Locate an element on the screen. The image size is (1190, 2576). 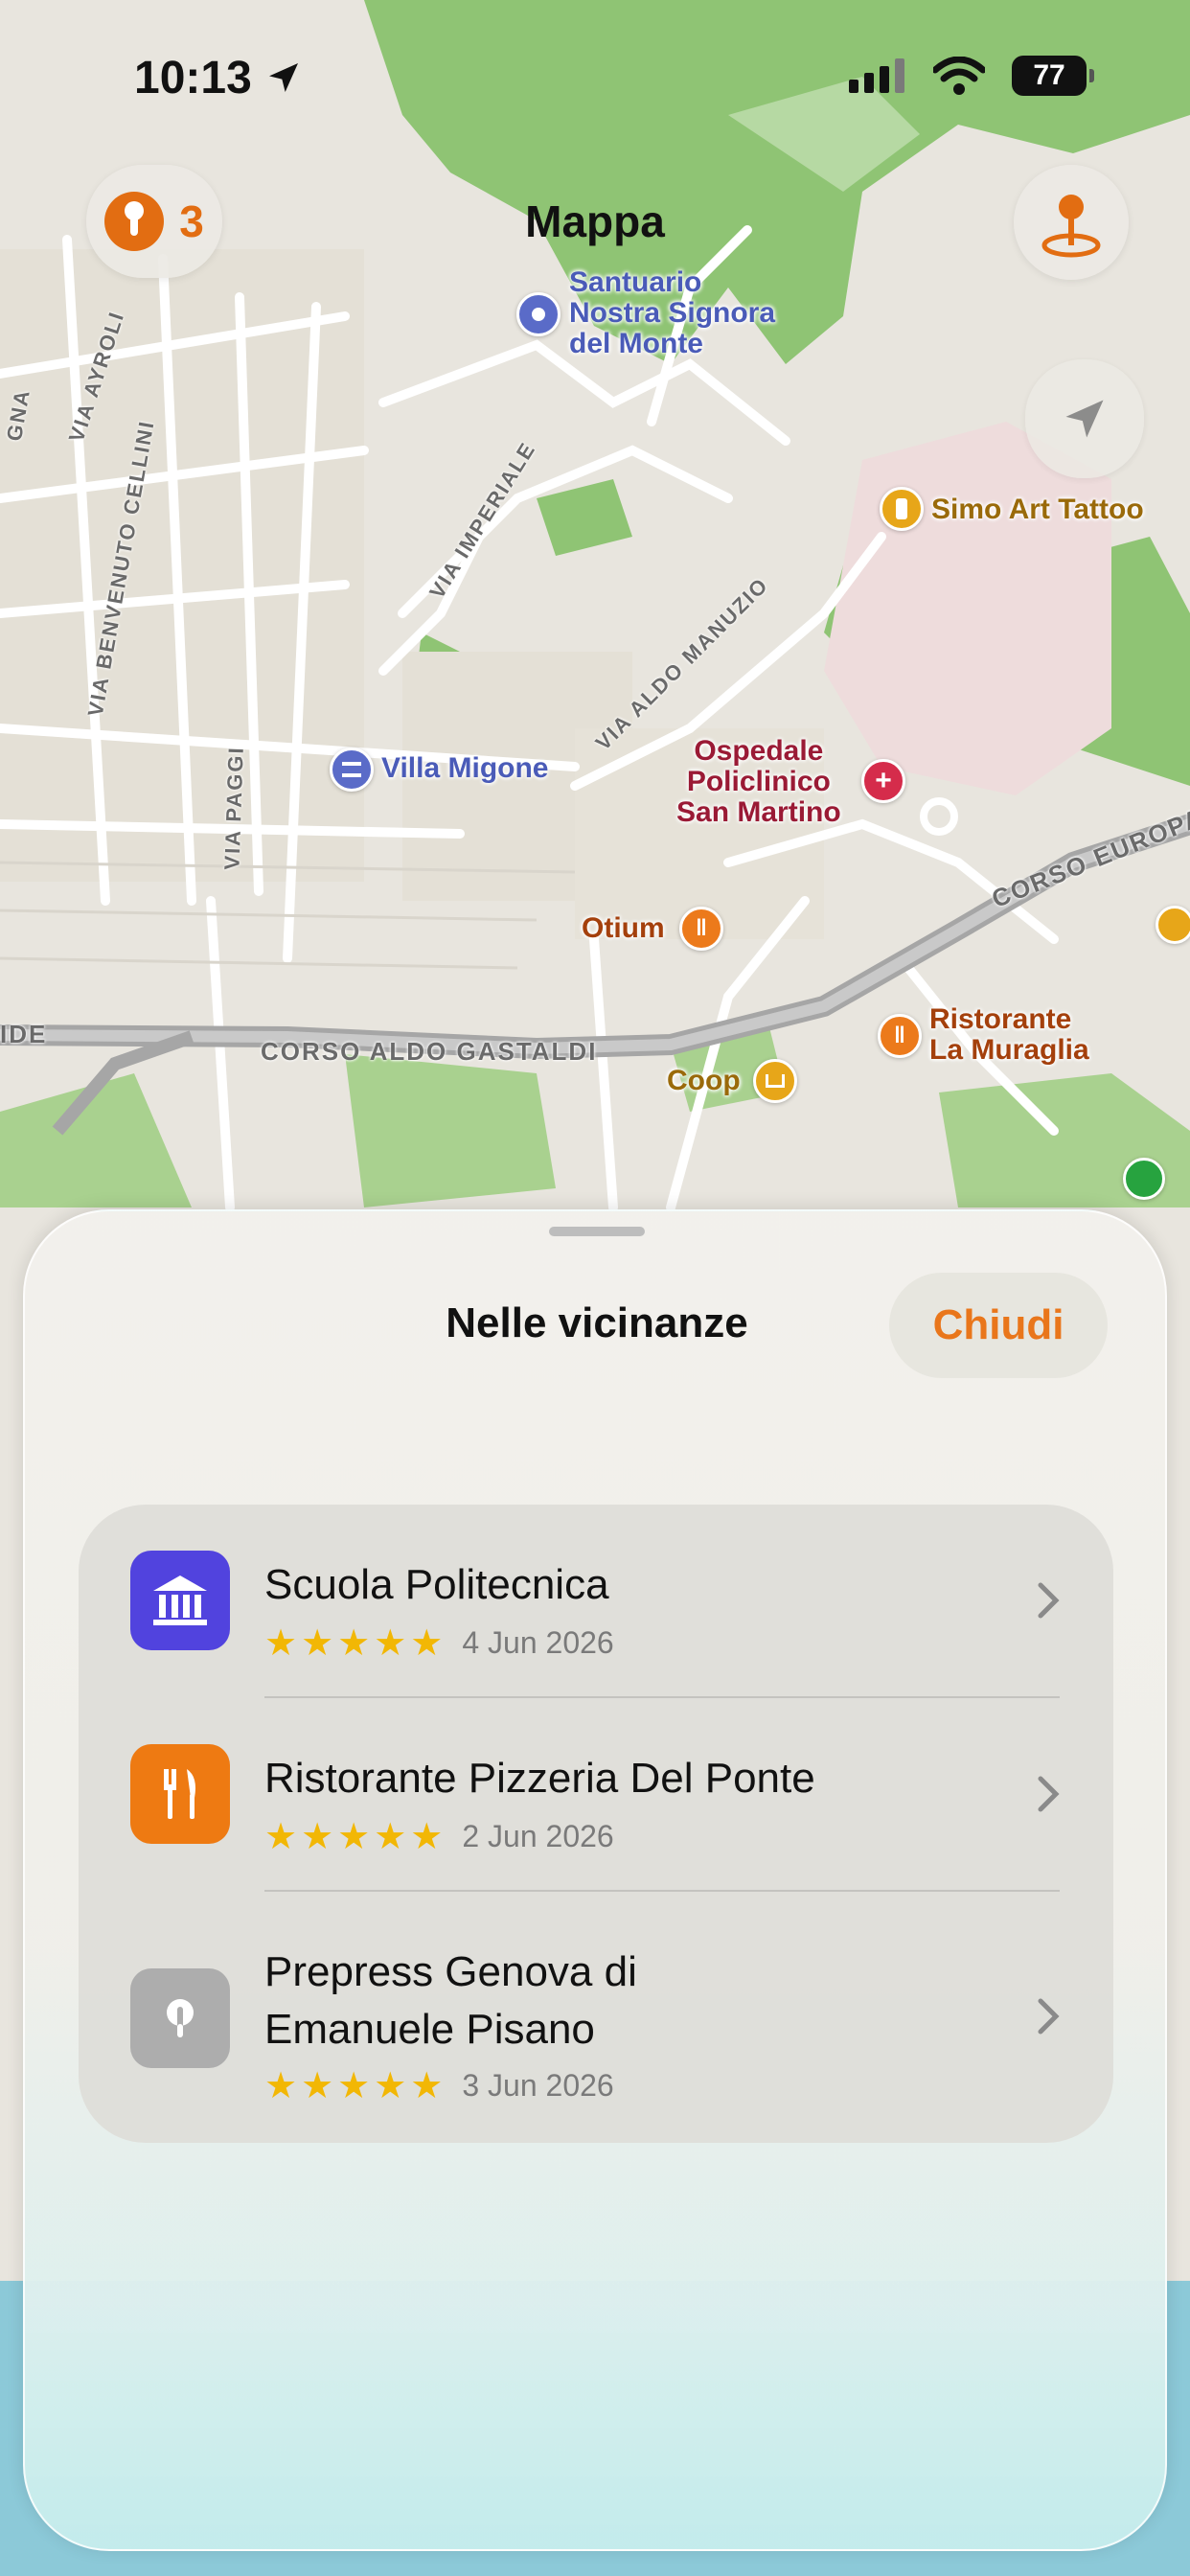
item-meta: ★★★★★ 3 Jun 2026 is located at coordinates (439, 2085).